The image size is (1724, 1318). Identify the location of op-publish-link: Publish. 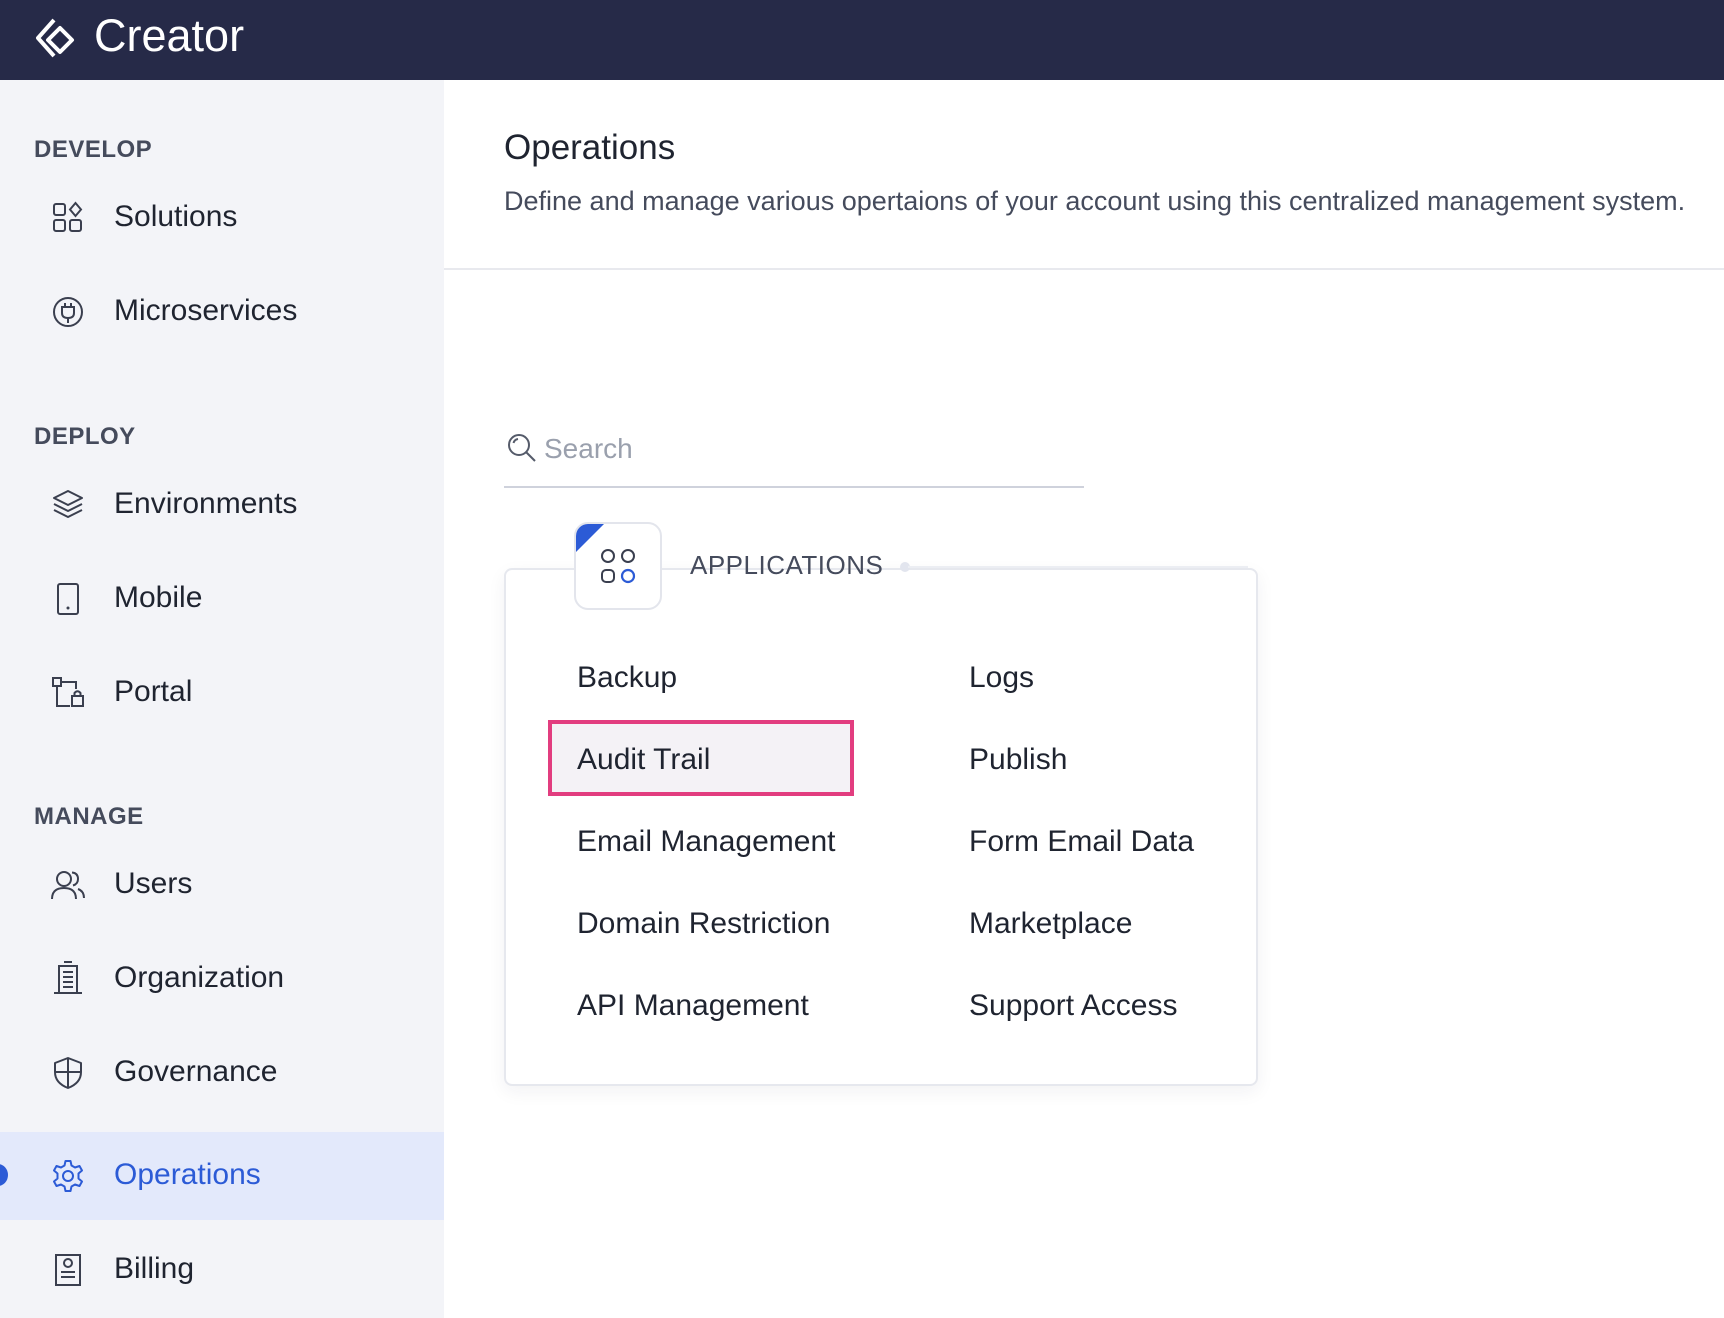
(1018, 760).